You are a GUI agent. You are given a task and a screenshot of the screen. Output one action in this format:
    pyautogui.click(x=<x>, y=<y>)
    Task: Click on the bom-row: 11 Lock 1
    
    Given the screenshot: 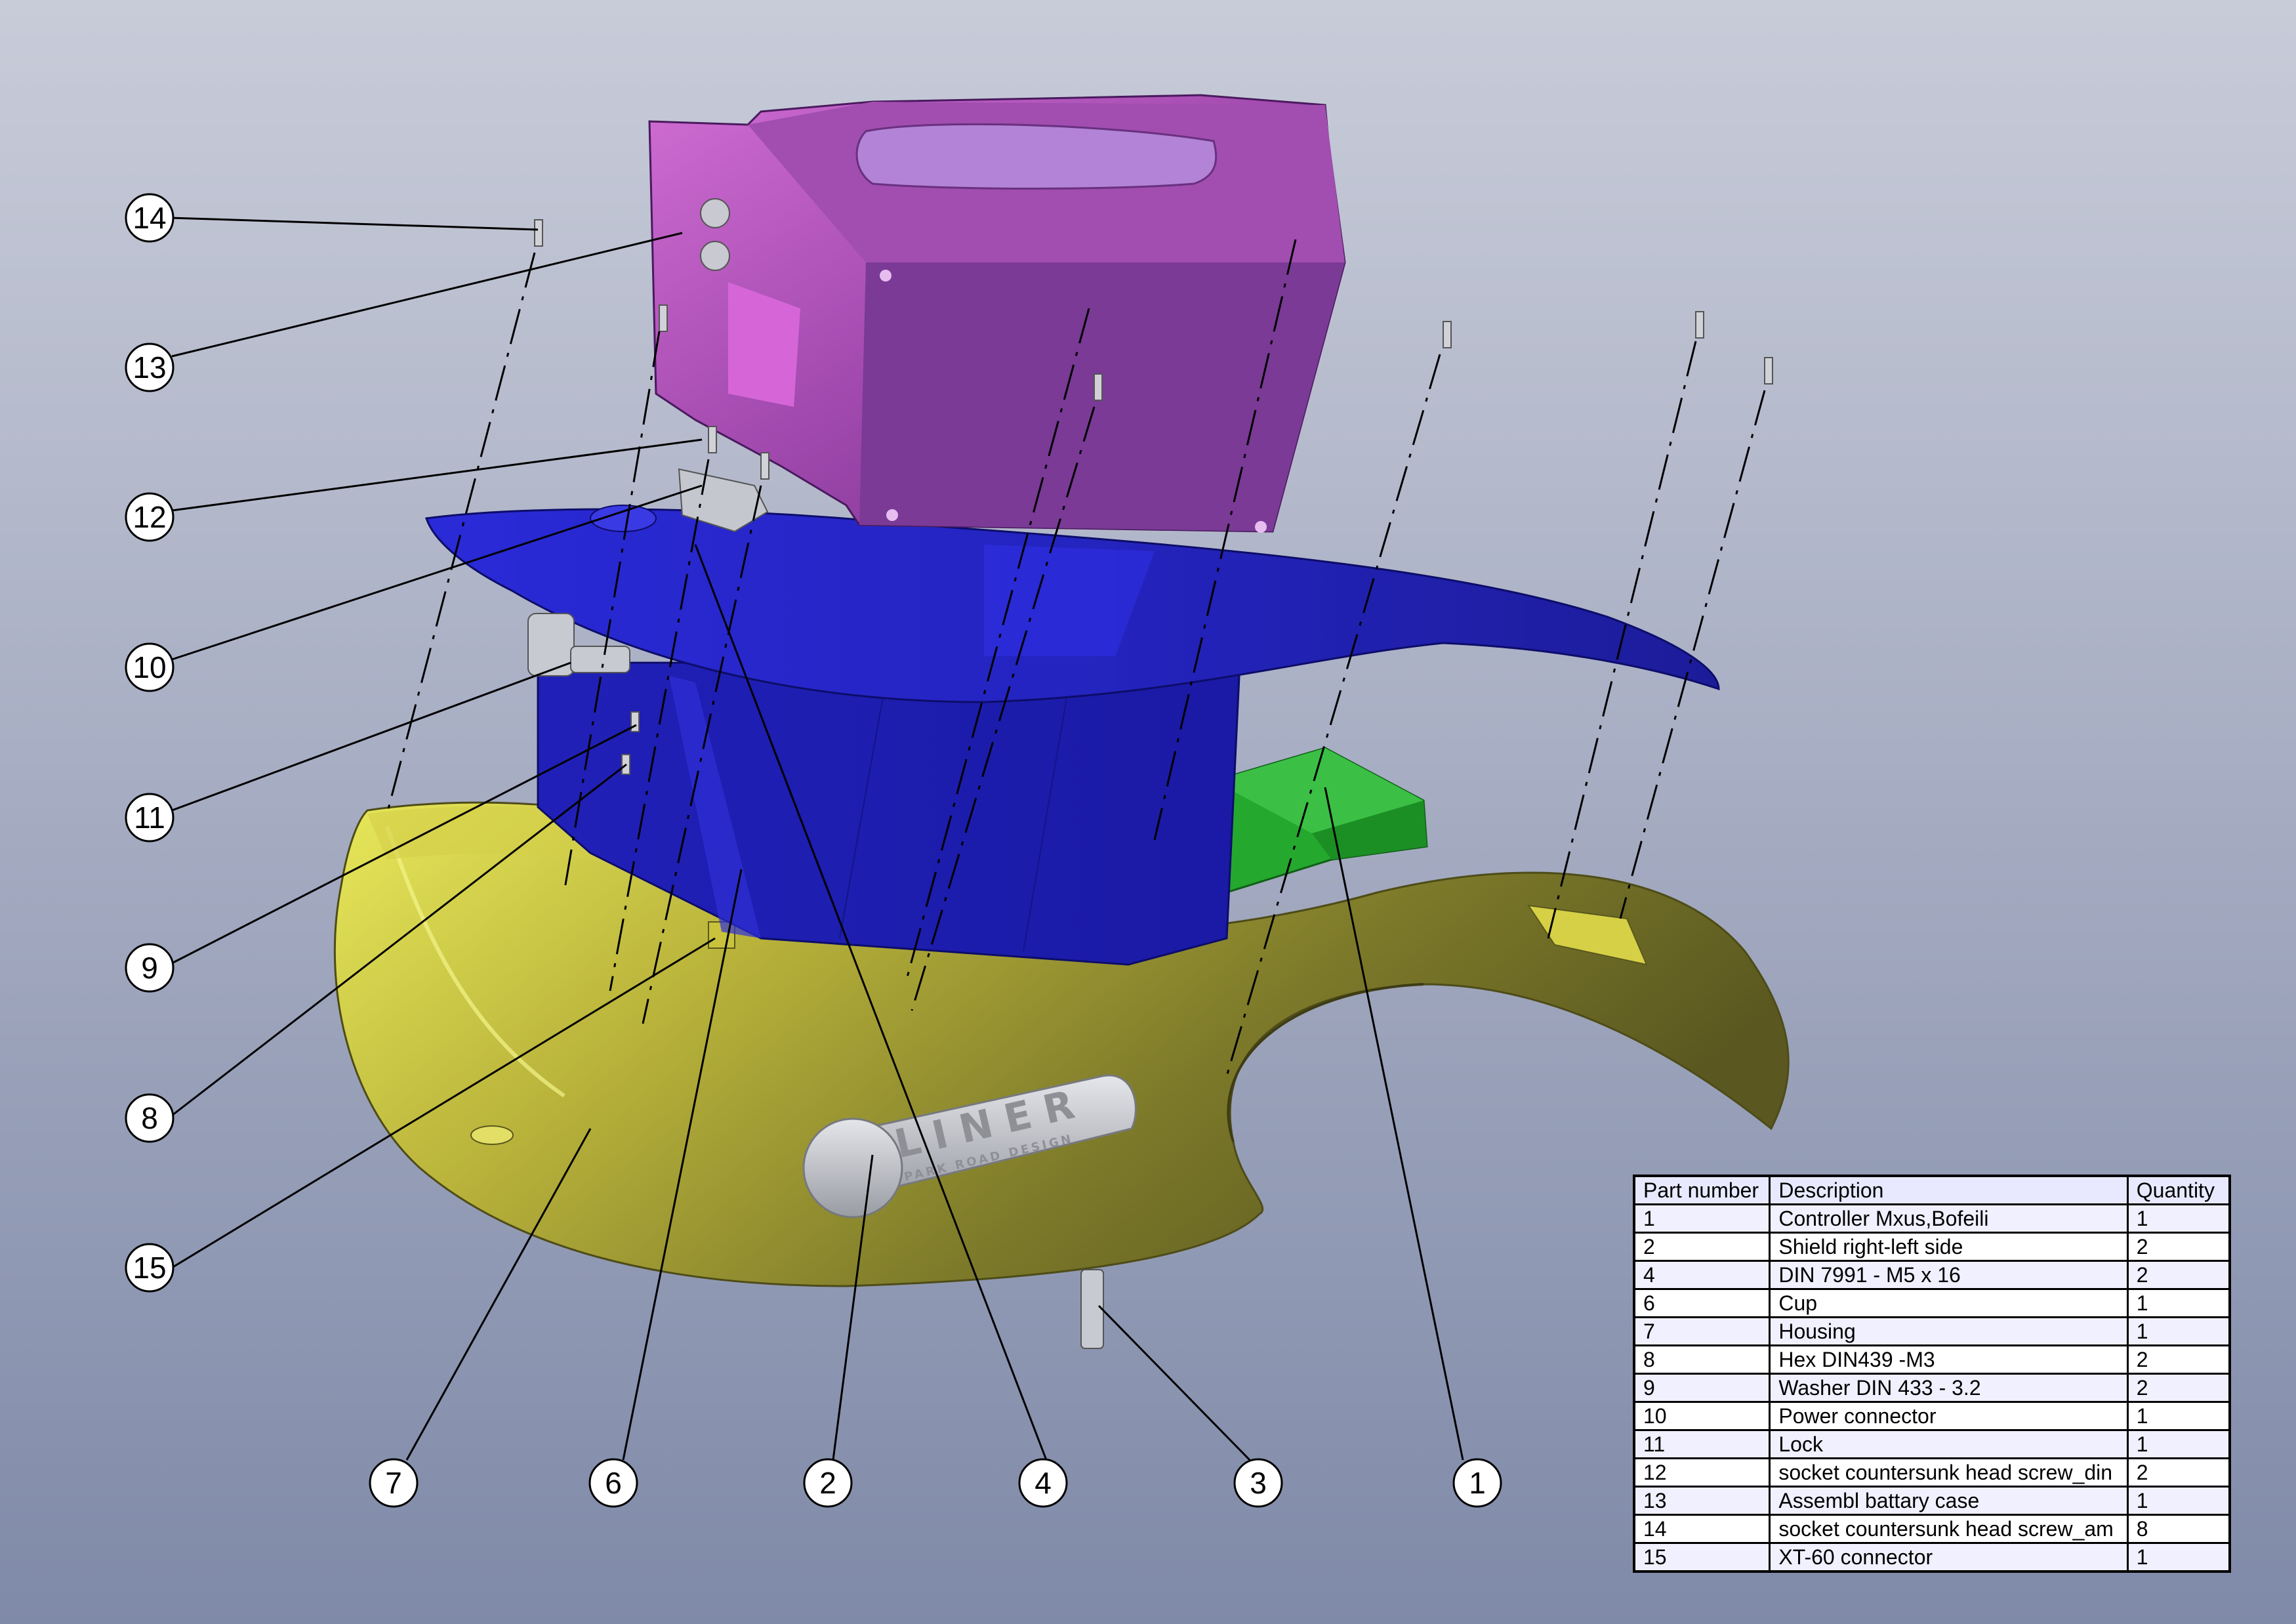 What is the action you would take?
    pyautogui.click(x=1932, y=1444)
    